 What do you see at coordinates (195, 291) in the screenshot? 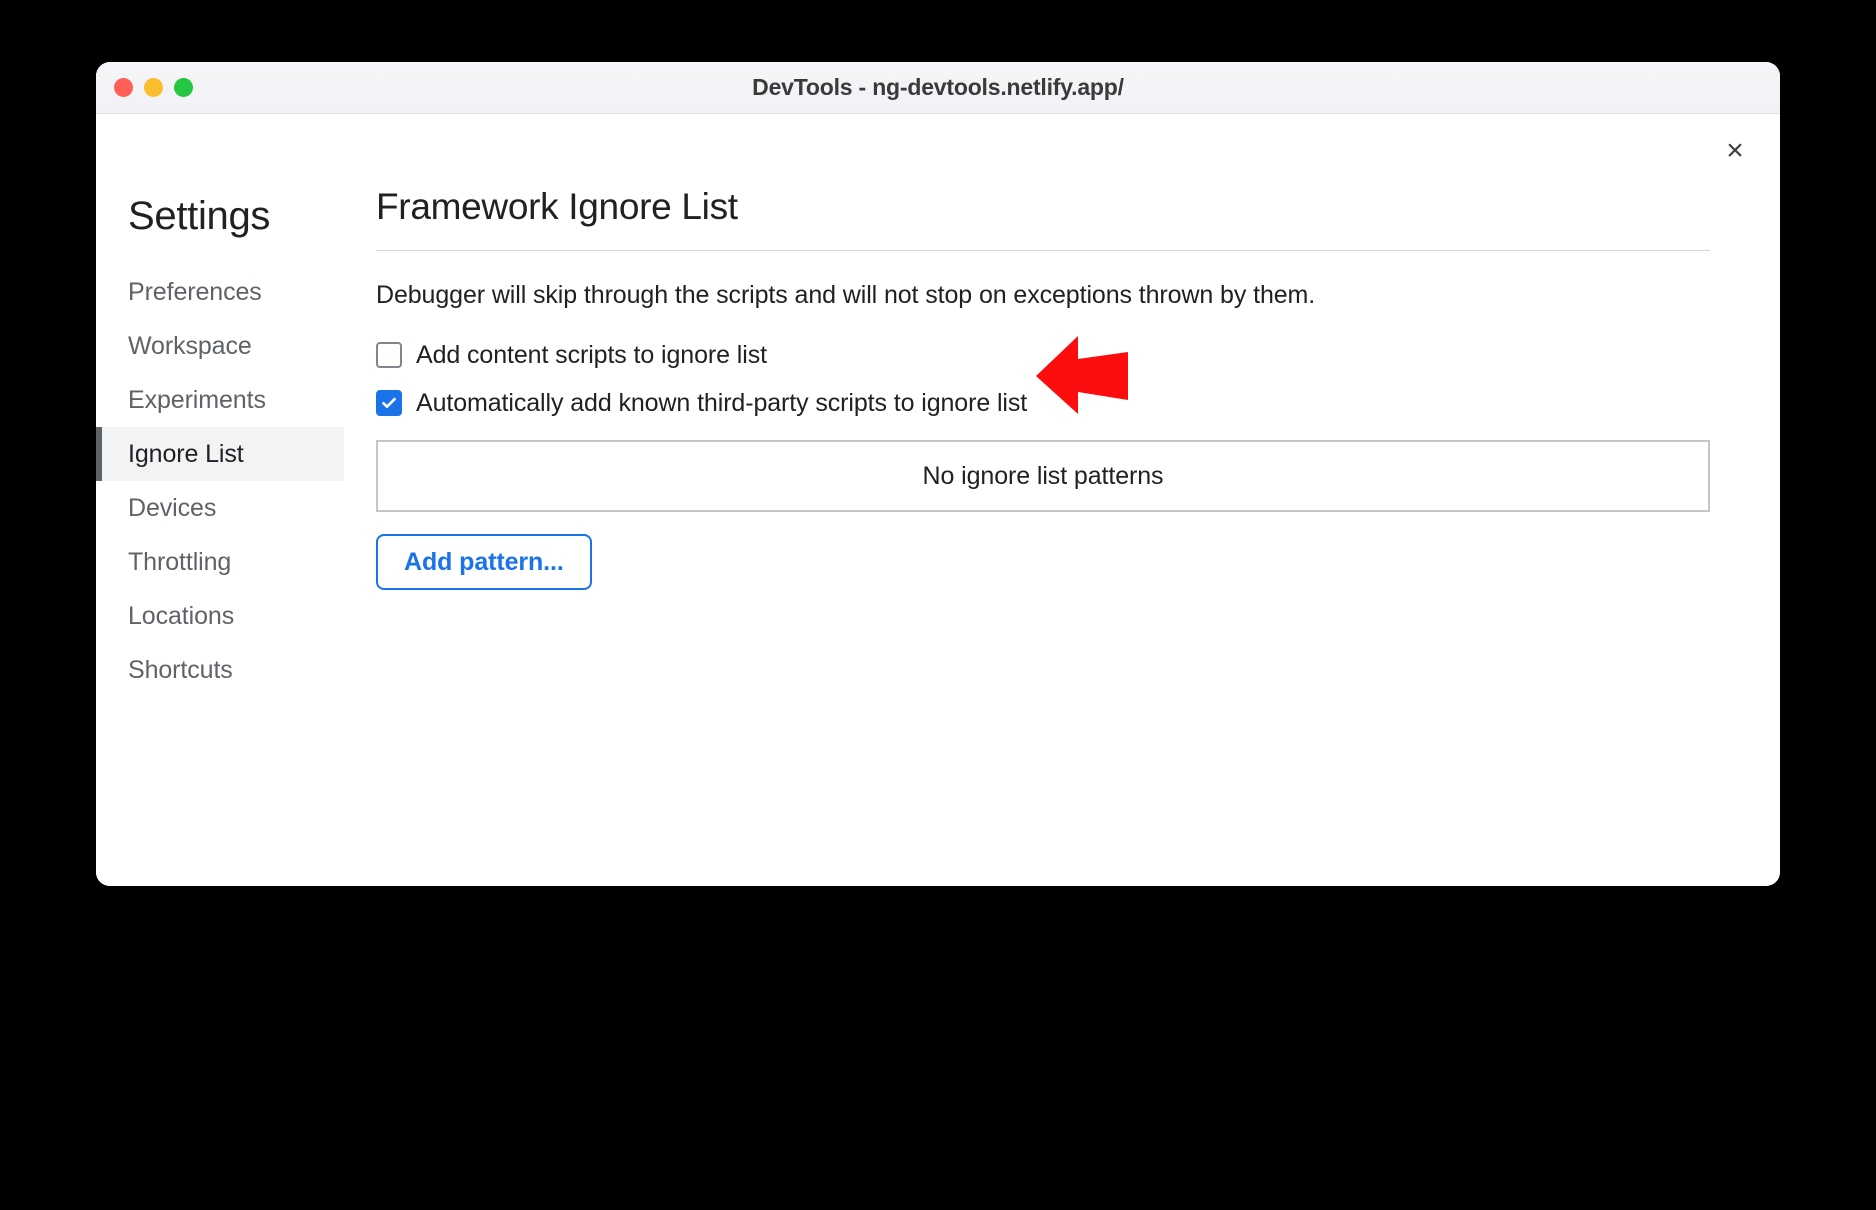
I see `sidebar-item-label: Preferences` at bounding box center [195, 291].